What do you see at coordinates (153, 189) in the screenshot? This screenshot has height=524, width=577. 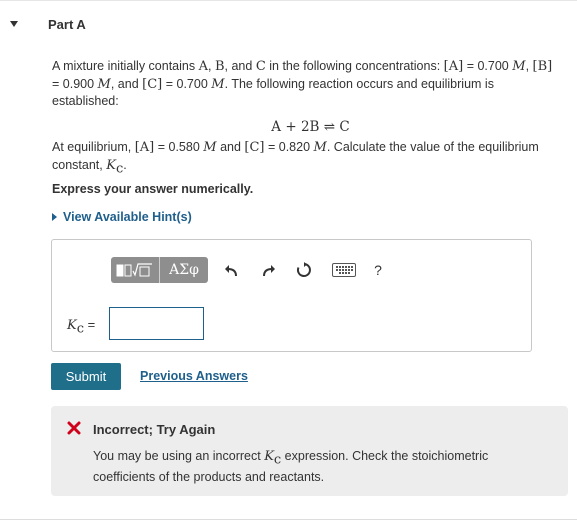 I see `instruction-text: Express your answer numerically.` at bounding box center [153, 189].